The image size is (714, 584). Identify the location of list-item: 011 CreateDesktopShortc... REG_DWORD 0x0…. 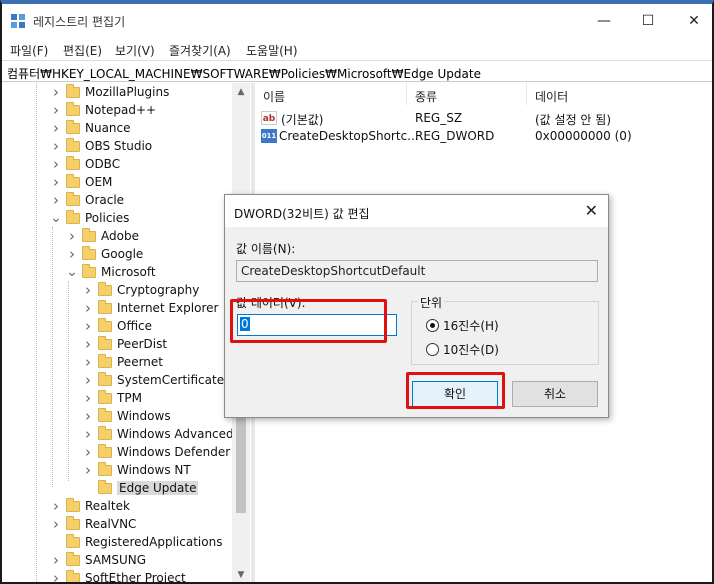
(483, 136).